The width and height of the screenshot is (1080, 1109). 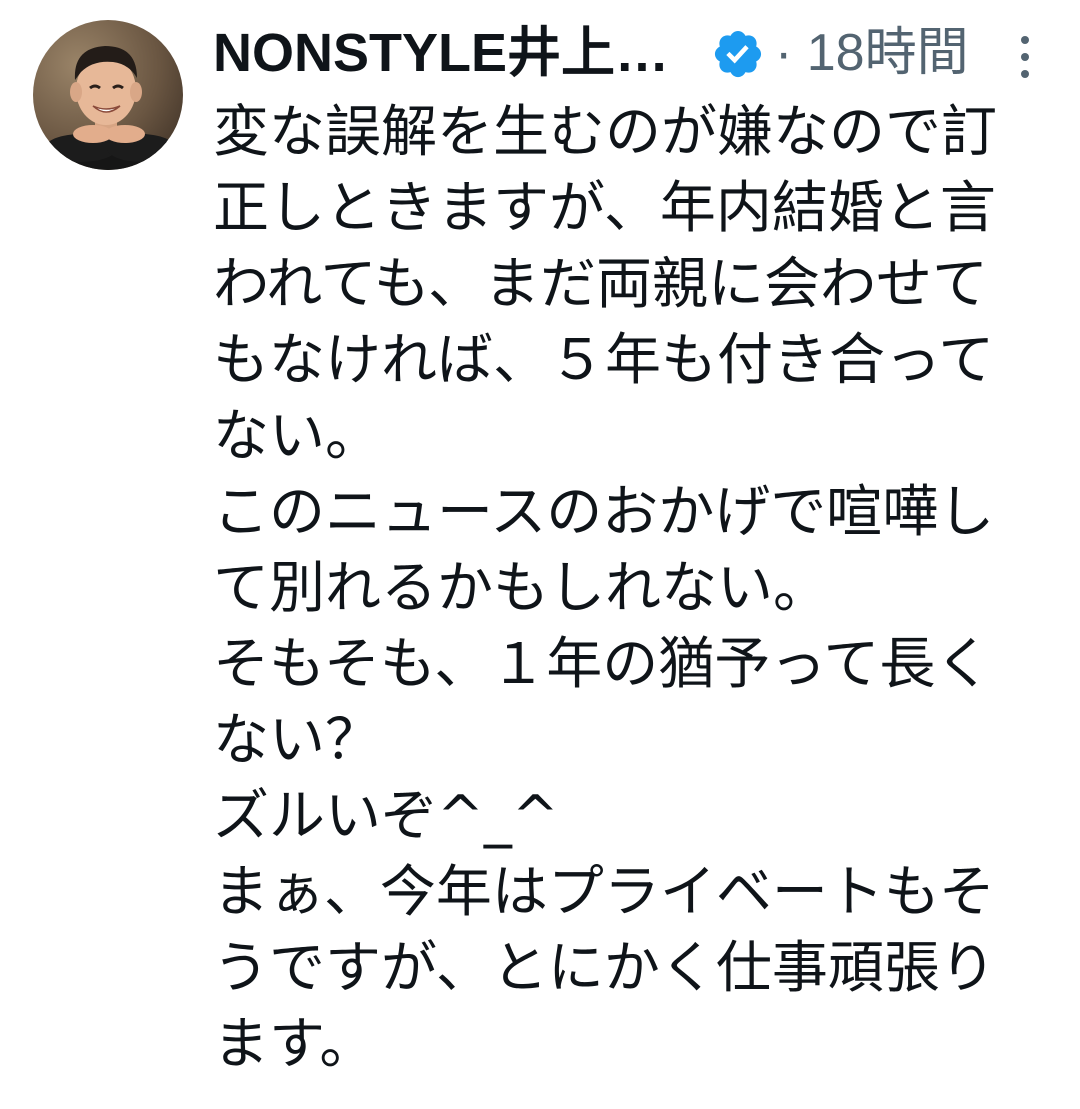 I want to click on tweet-text-line: 正しときますが、年内結婚と言, so click(x=604, y=208).